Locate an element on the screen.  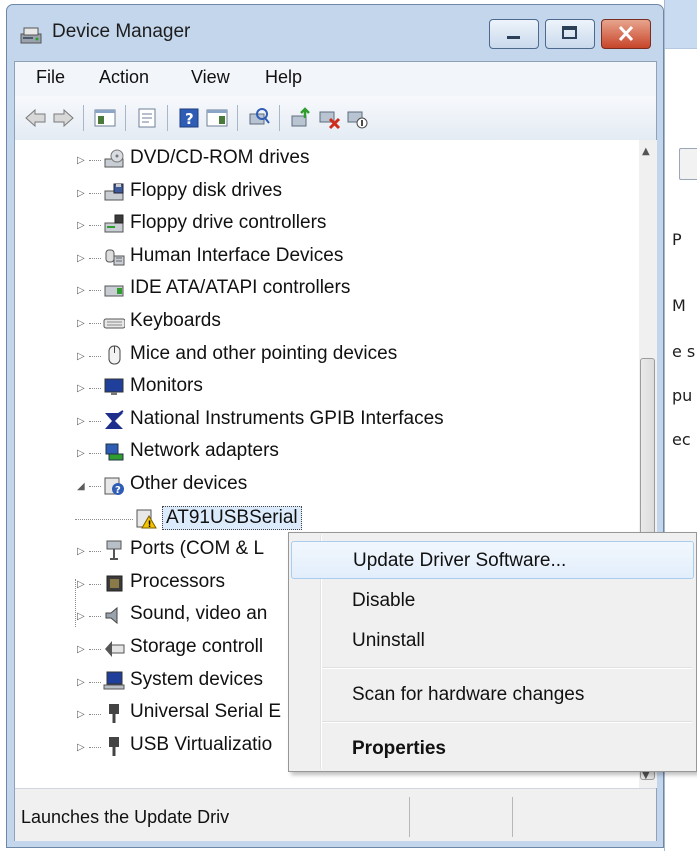
tree-item-label: Mice and other pointing devices is located at coordinates (264, 353).